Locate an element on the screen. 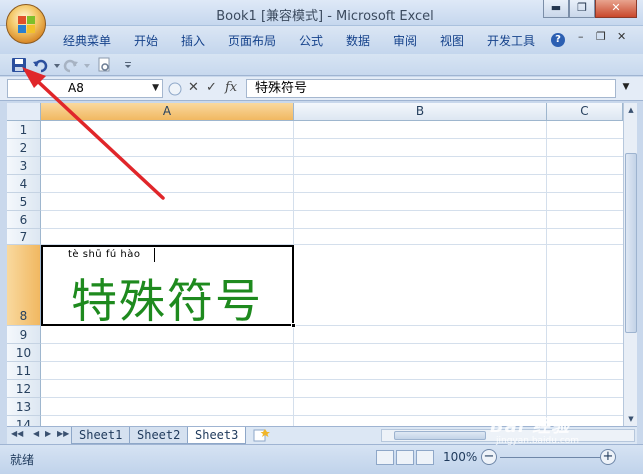  name-box-value: A8 is located at coordinates (76, 88).